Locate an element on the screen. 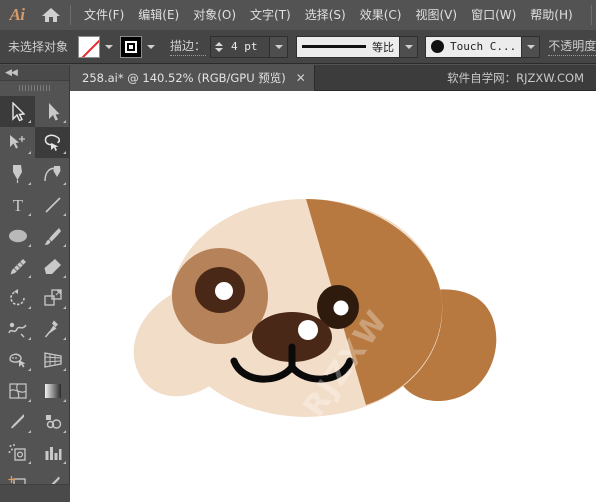  stroke-weight-input: 4 pt is located at coordinates (248, 46).